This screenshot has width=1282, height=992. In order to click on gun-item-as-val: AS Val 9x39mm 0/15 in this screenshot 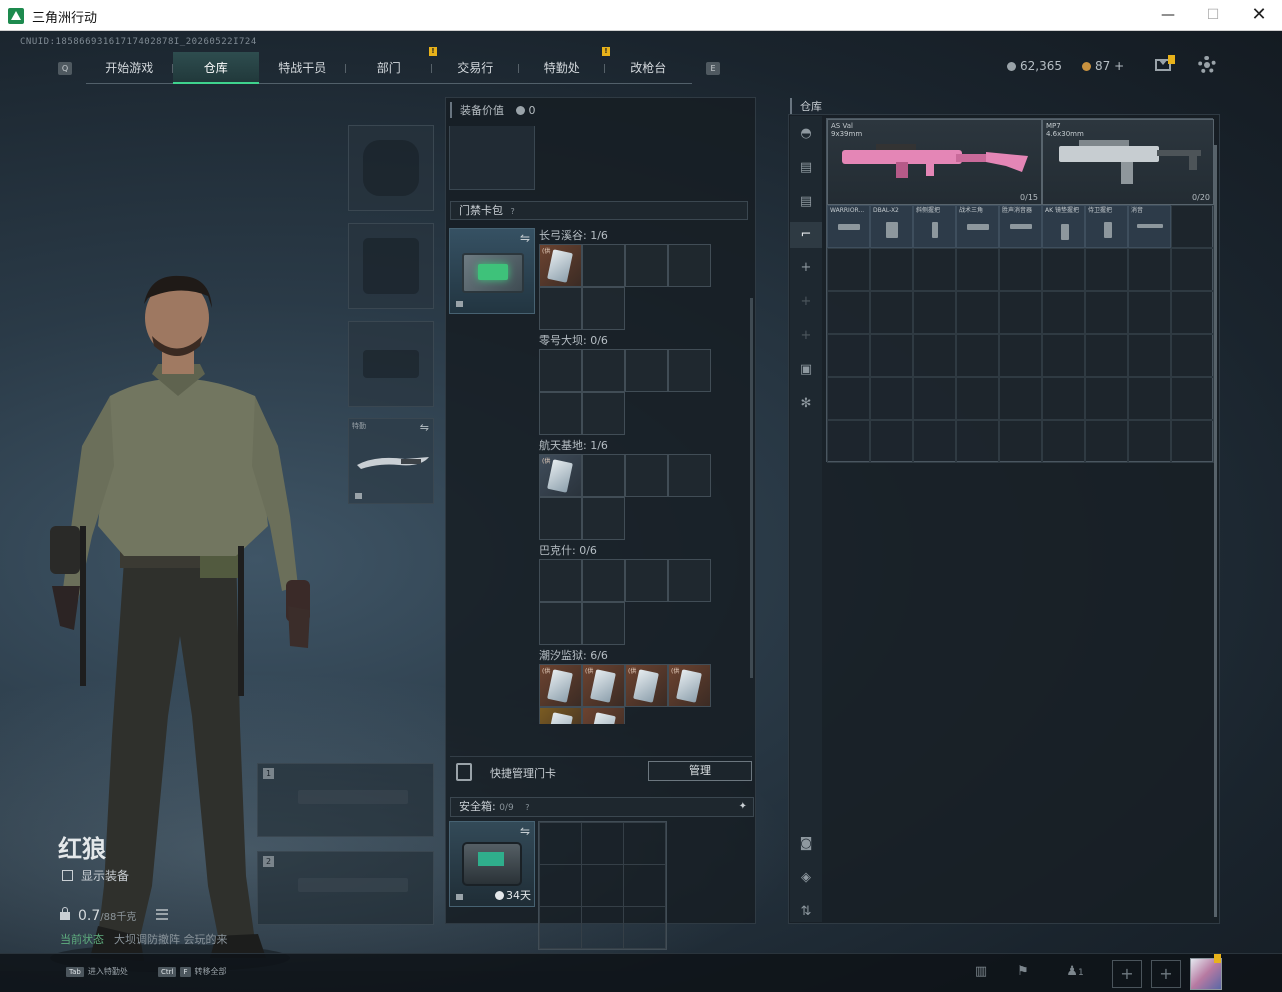, I will do `click(934, 162)`.